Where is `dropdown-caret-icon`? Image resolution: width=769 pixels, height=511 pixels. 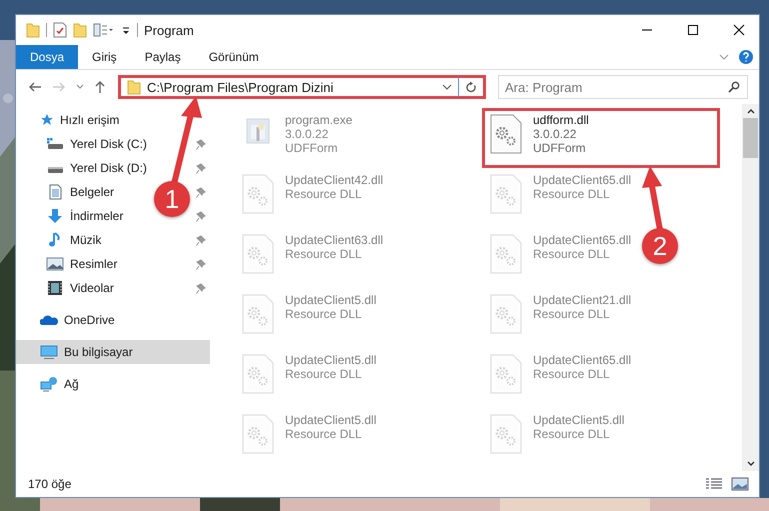 dropdown-caret-icon is located at coordinates (447, 87).